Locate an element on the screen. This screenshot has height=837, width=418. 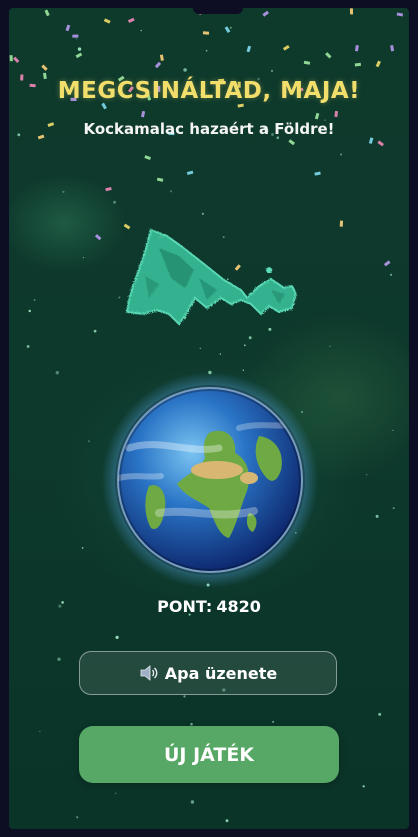
score-value: 4820 is located at coordinates (238, 606).